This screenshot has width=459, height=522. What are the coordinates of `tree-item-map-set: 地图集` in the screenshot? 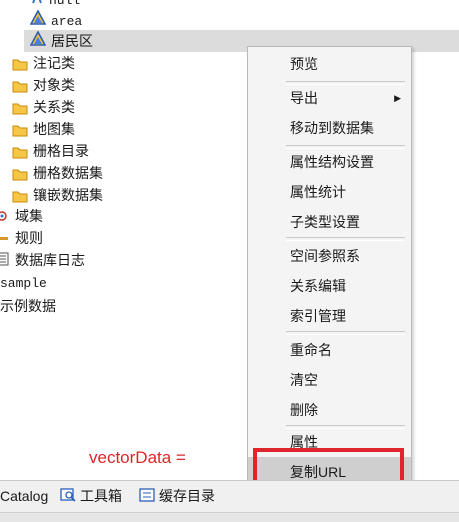 It's located at (43, 129).